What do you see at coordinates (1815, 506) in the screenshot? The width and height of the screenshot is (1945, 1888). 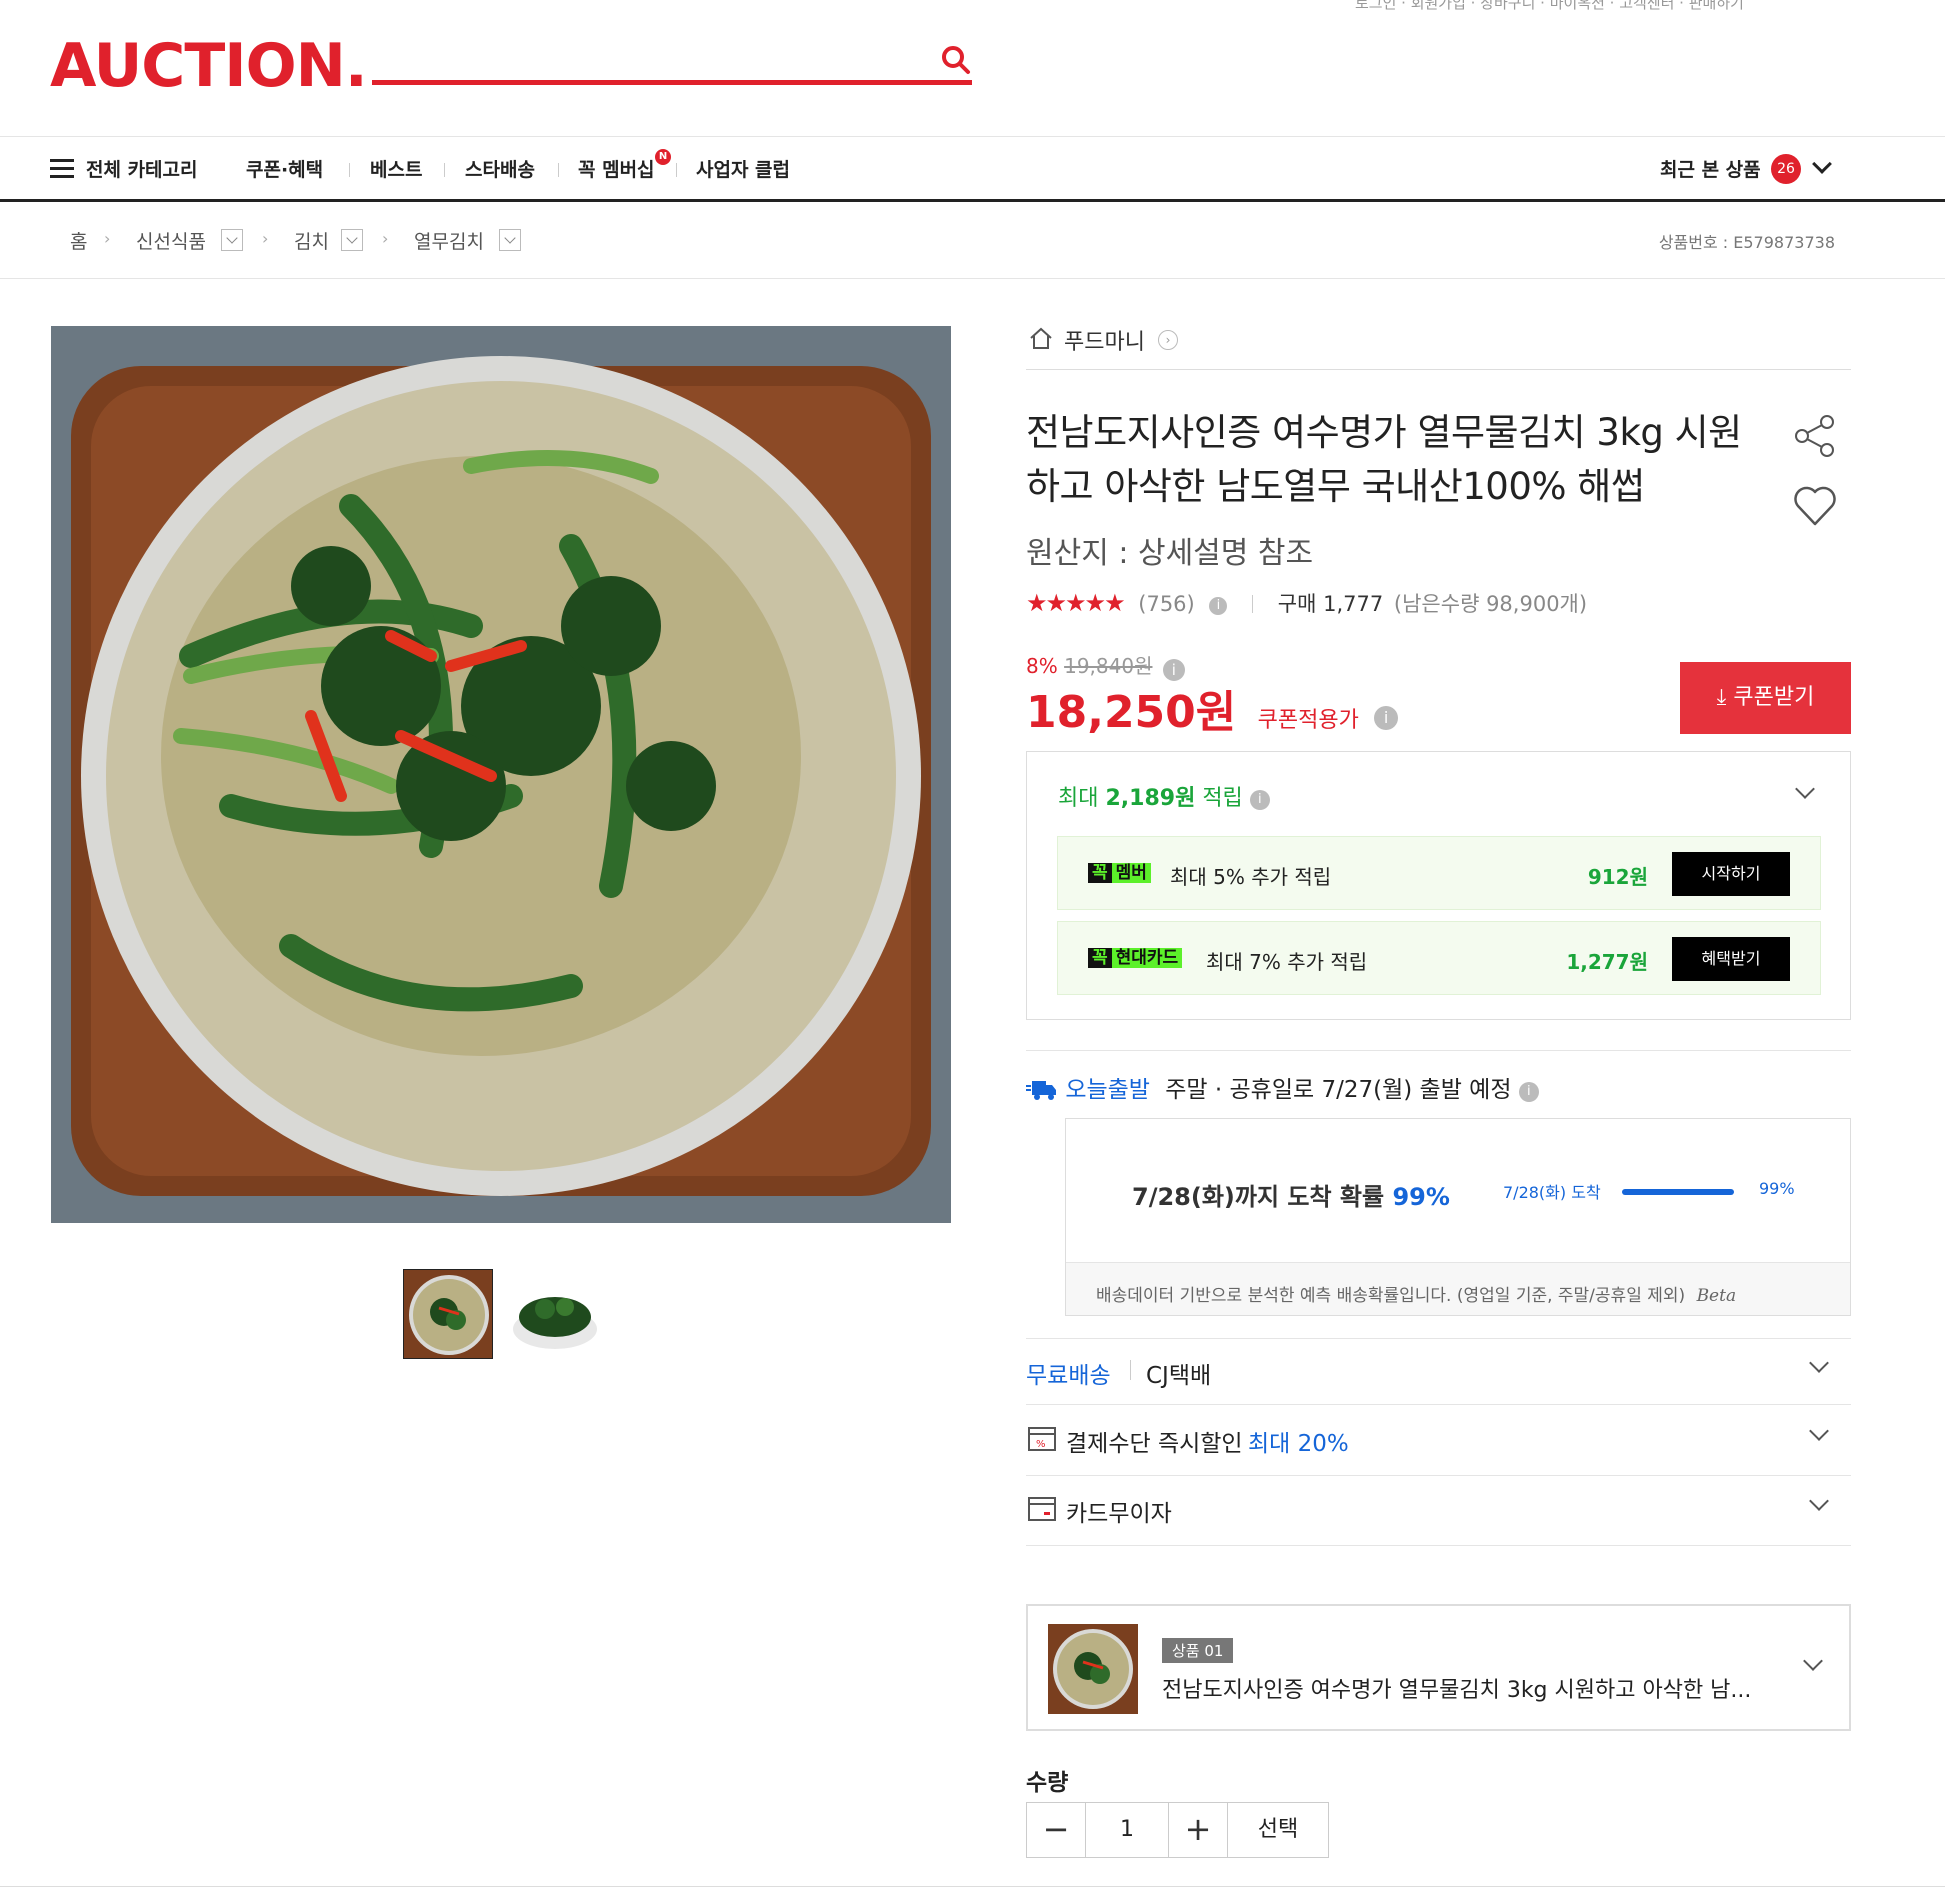 I see `heart-icon` at bounding box center [1815, 506].